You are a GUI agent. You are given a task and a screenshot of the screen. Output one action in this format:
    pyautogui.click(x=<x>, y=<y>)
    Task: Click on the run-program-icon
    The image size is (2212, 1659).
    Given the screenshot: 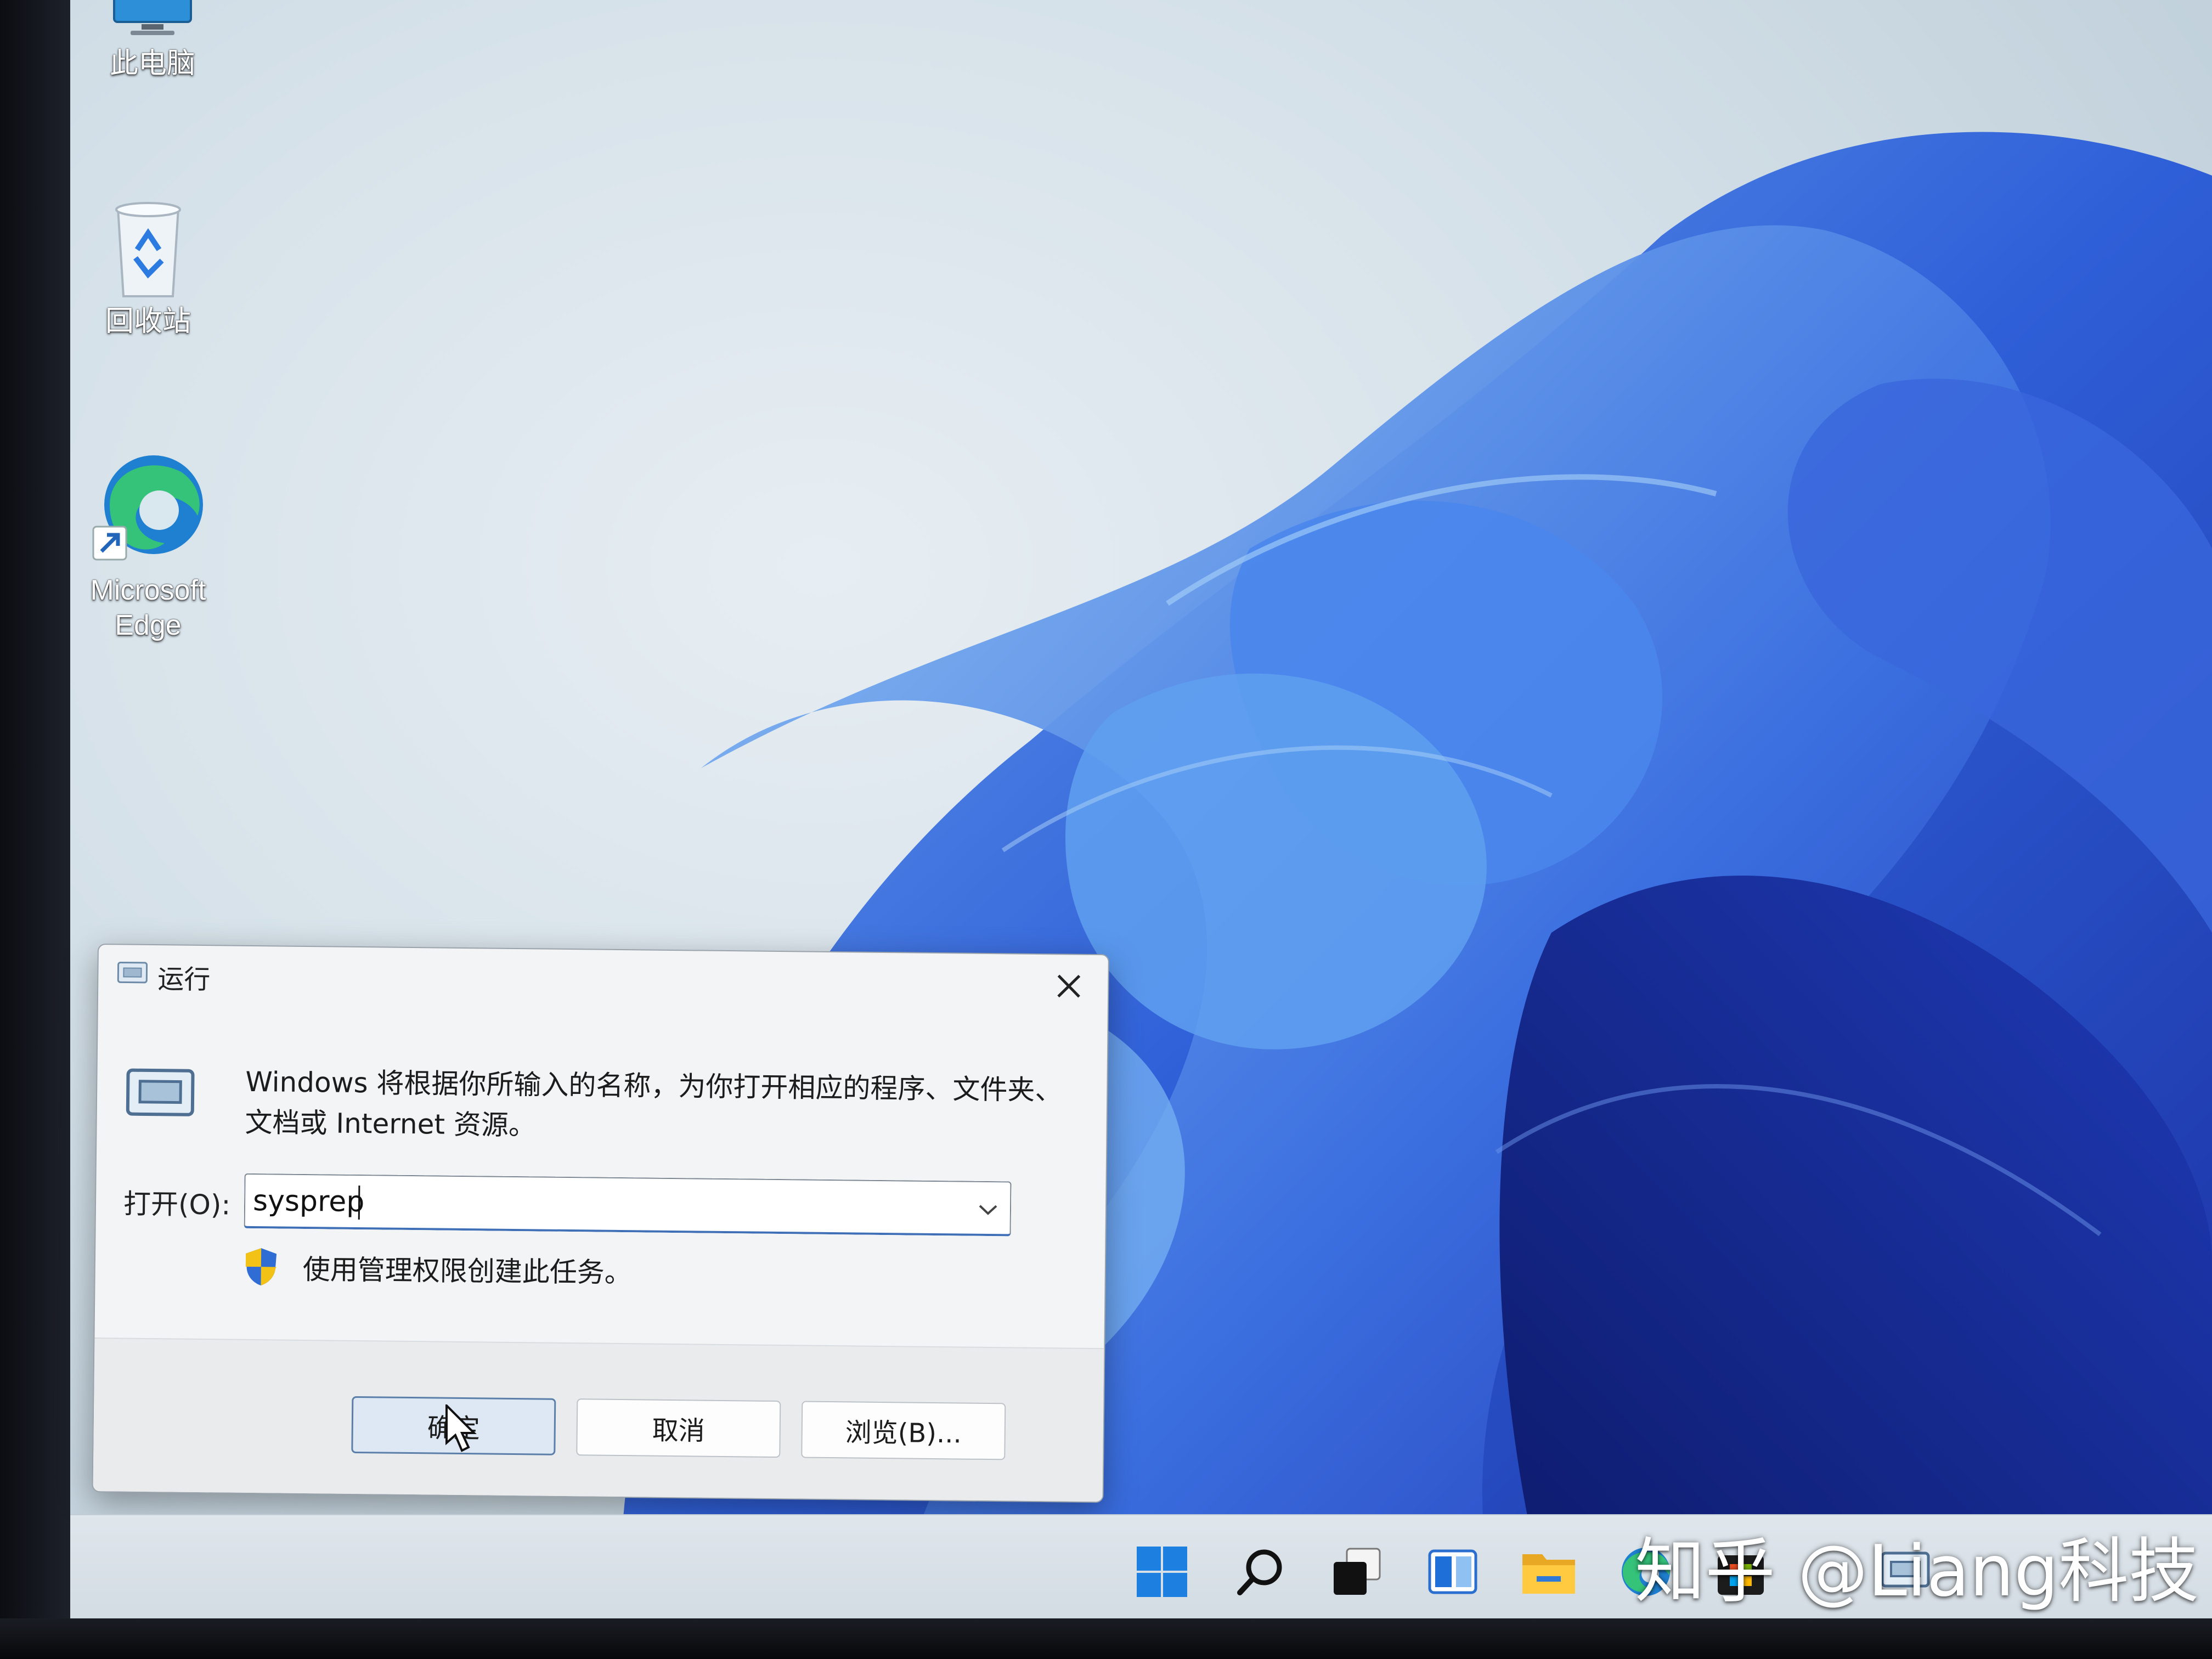 What is the action you would take?
    pyautogui.click(x=161, y=1092)
    